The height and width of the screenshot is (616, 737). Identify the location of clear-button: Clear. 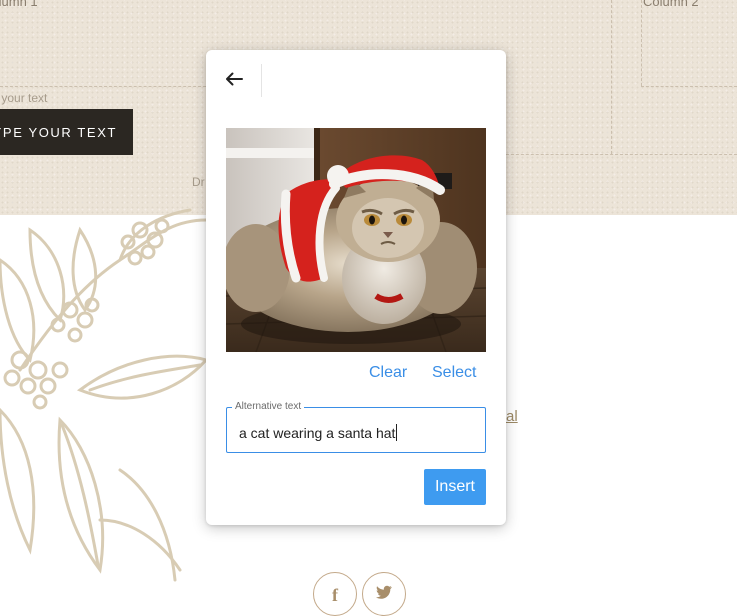
(388, 373).